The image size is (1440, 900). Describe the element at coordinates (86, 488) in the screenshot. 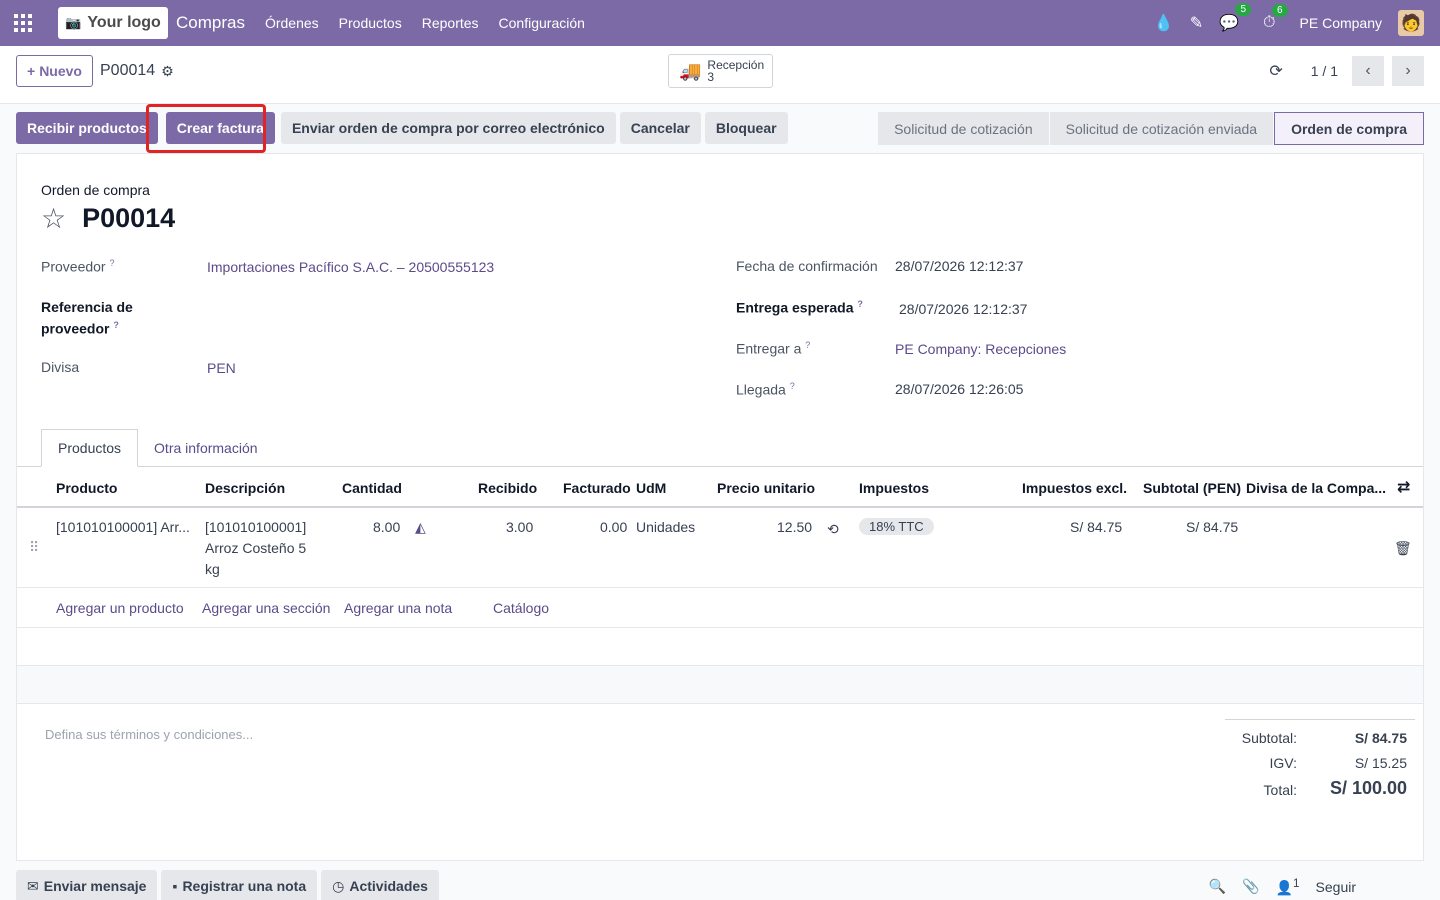

I see `col-product: Producto` at that location.